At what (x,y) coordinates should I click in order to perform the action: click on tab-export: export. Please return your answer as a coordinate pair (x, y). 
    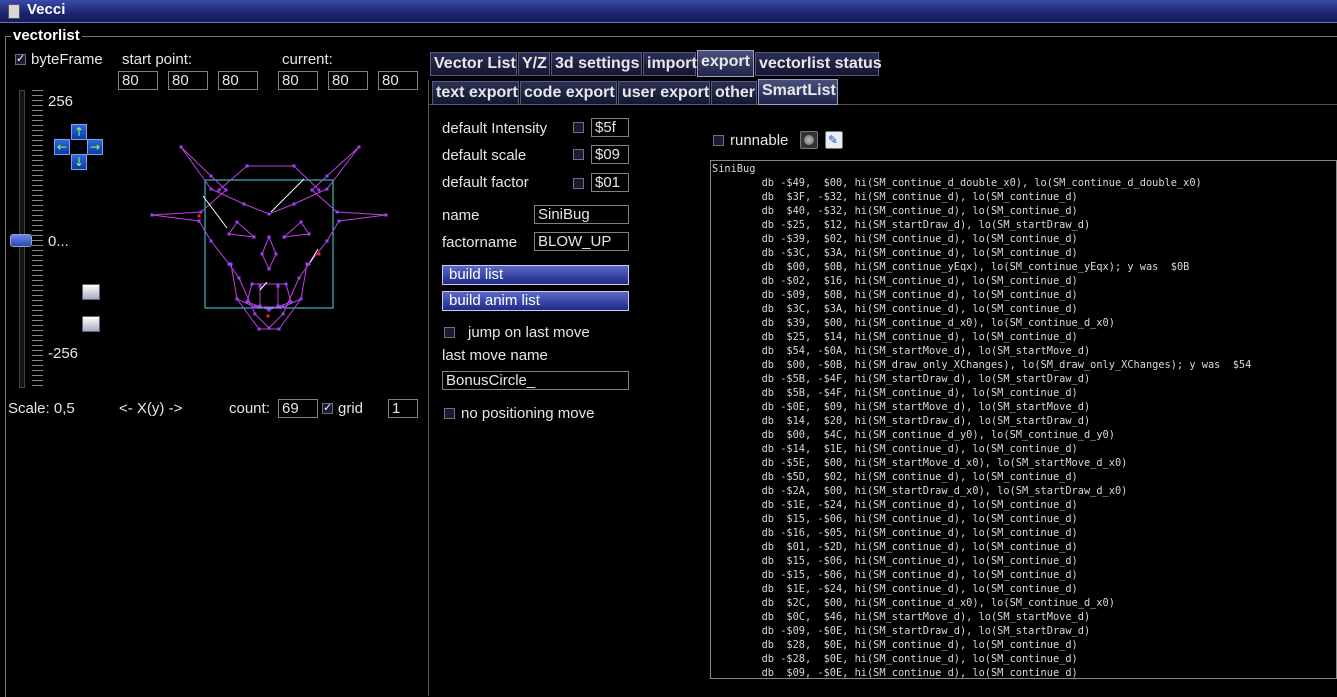
    Looking at the image, I should click on (725, 63).